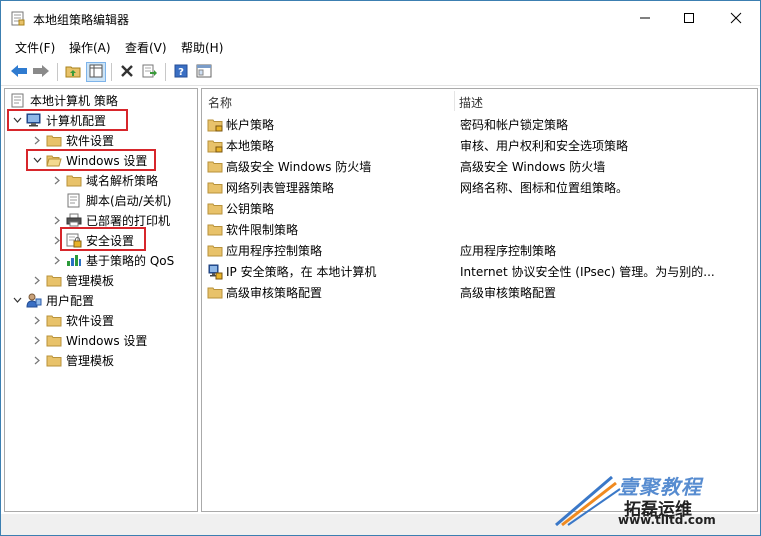 This screenshot has width=761, height=536. I want to click on menu-file: 文件(F), so click(35, 47).